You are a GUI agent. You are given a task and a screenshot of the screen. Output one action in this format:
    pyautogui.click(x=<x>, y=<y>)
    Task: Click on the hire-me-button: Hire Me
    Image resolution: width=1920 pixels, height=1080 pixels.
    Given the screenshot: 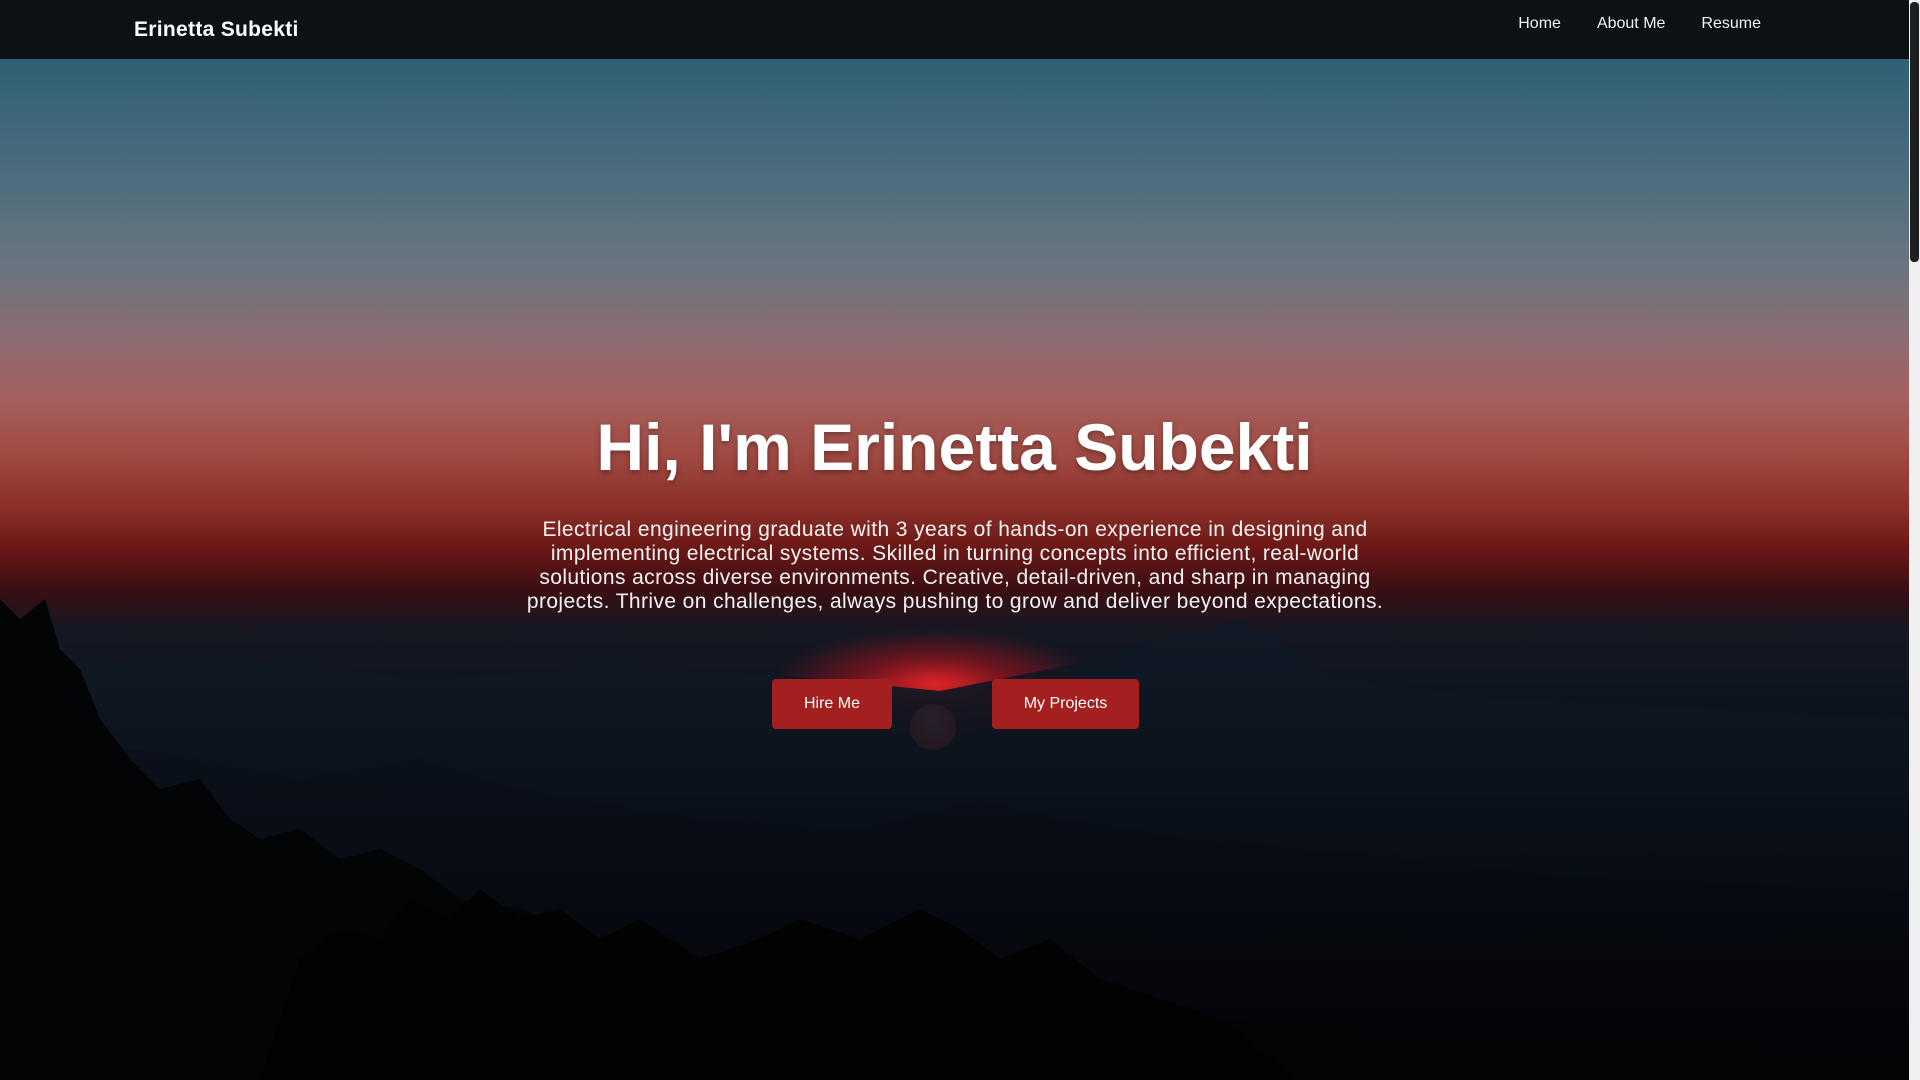 What is the action you would take?
    pyautogui.click(x=832, y=704)
    